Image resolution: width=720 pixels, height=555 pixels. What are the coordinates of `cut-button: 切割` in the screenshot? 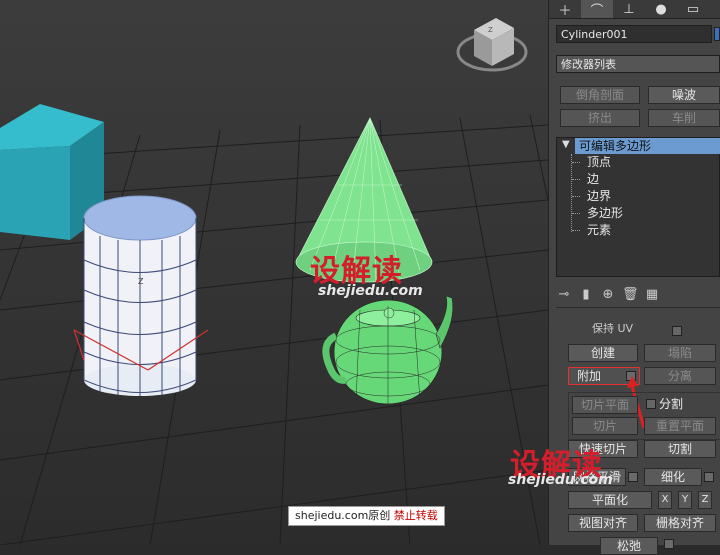 It's located at (680, 449).